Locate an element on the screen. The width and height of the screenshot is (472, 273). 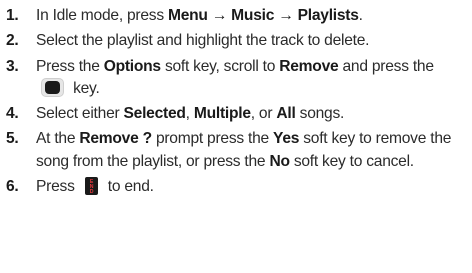
ui-term: Options is located at coordinates (132, 66).